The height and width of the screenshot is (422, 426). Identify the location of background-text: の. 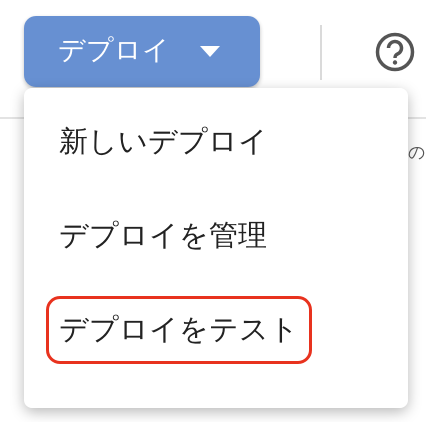
(416, 153).